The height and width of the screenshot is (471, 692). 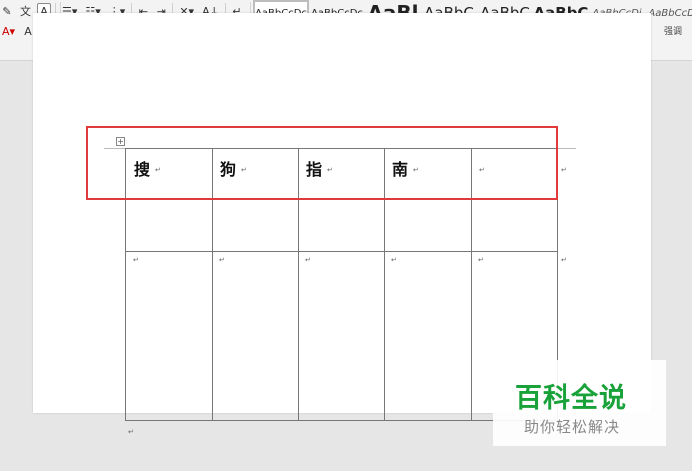 What do you see at coordinates (131, 432) in the screenshot?
I see `paragraph-mark-icon: ↵` at bounding box center [131, 432].